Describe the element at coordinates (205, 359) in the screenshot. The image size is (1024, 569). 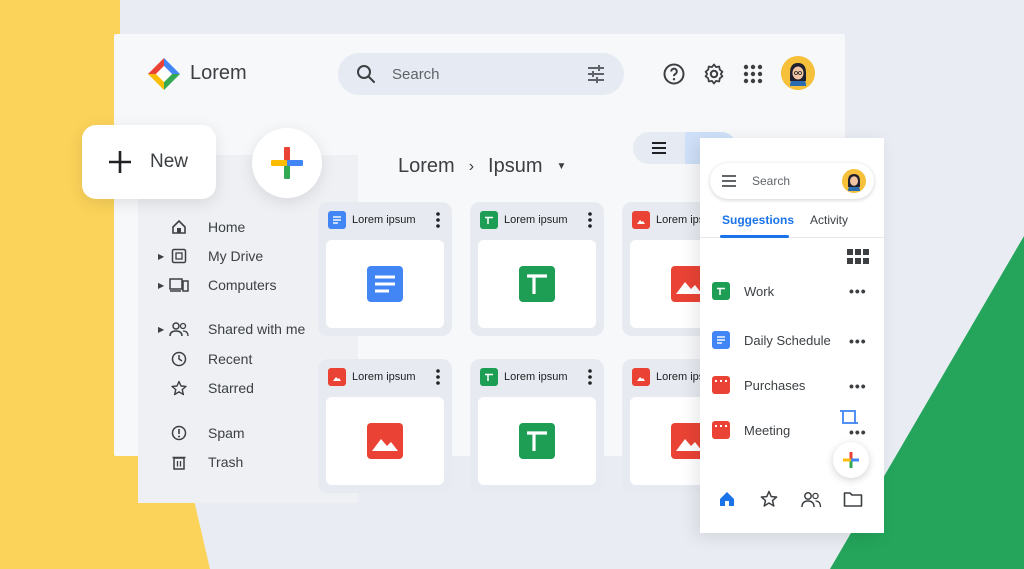
I see `sidebar-item-recent: Recent` at that location.